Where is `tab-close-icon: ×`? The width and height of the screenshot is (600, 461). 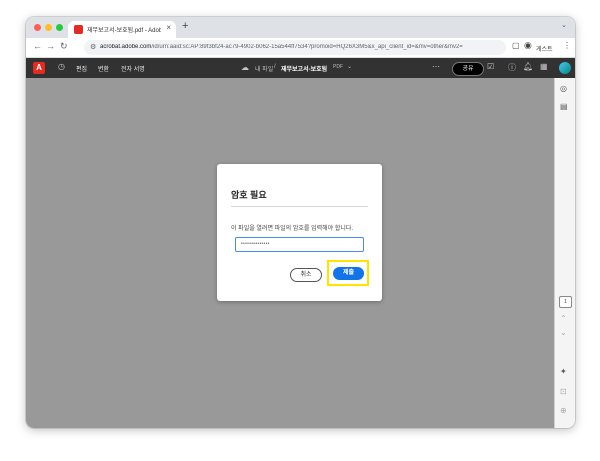 tab-close-icon: × is located at coordinates (168, 27).